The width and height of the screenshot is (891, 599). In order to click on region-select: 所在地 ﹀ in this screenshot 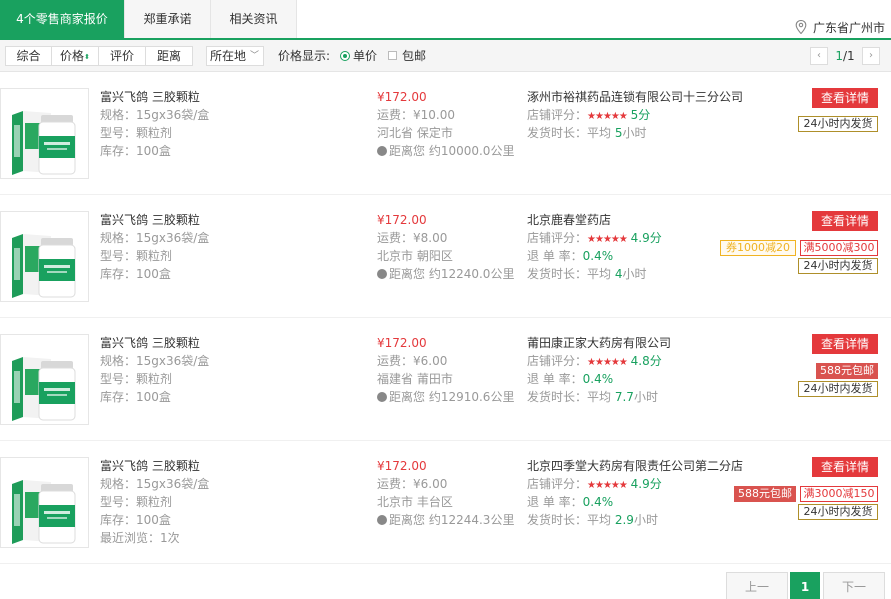, I will do `click(235, 56)`.